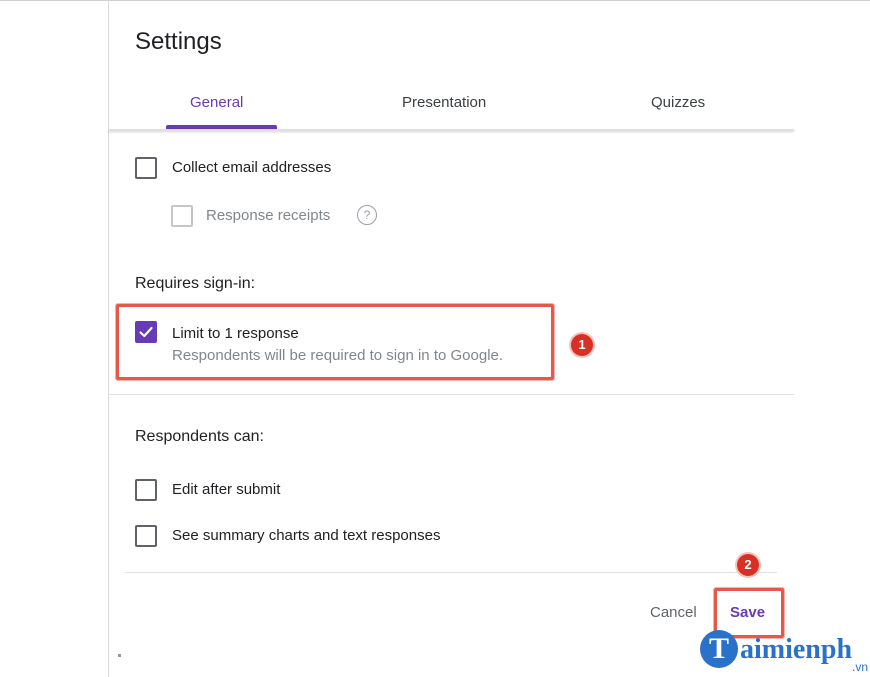  Describe the element at coordinates (182, 216) in the screenshot. I see `response-receipts-checkbox` at that location.